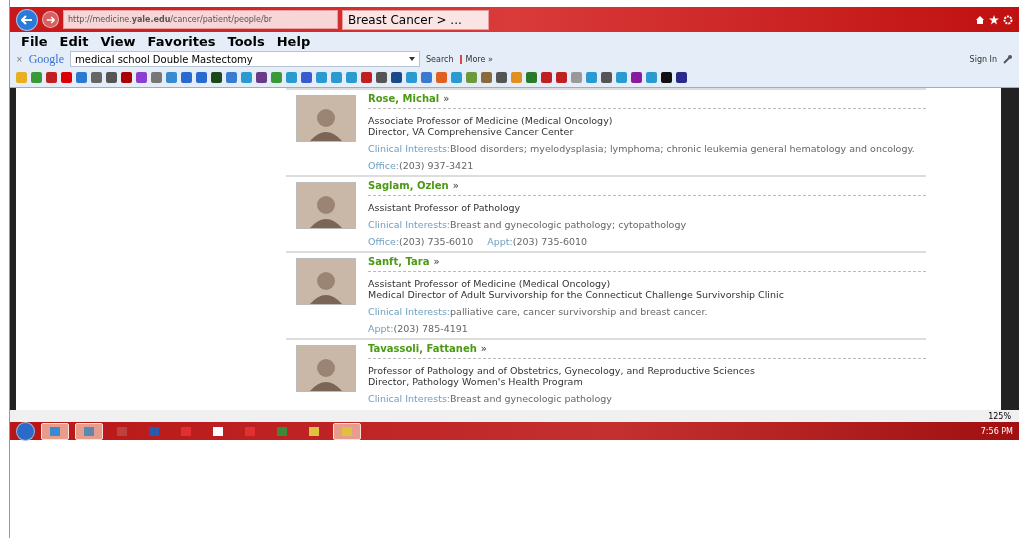 The height and width of the screenshot is (538, 1019). I want to click on contact-line: Office:(203) 937-3421, so click(421, 165).